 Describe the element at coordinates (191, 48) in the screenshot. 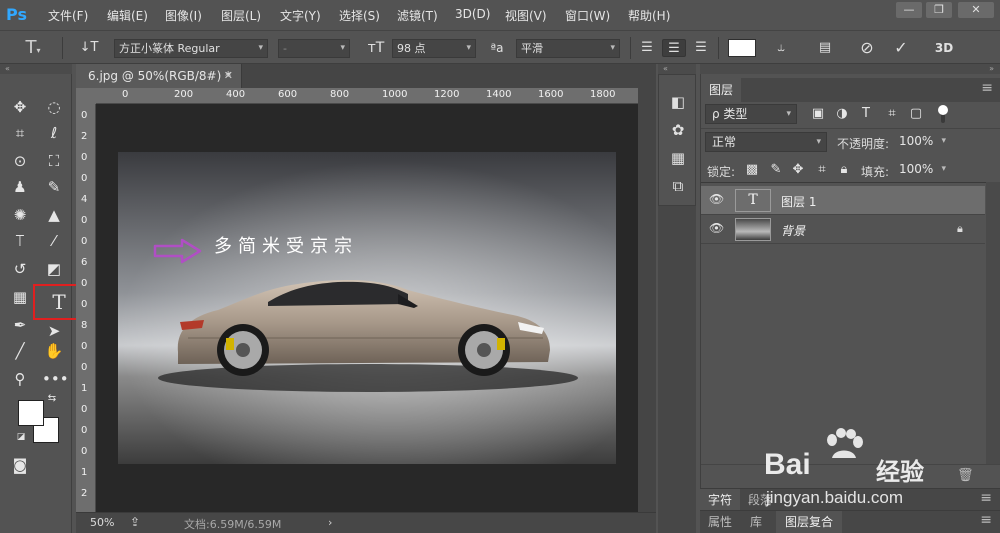

I see `font-family-select: 方正小篆体 Regular ▾` at that location.